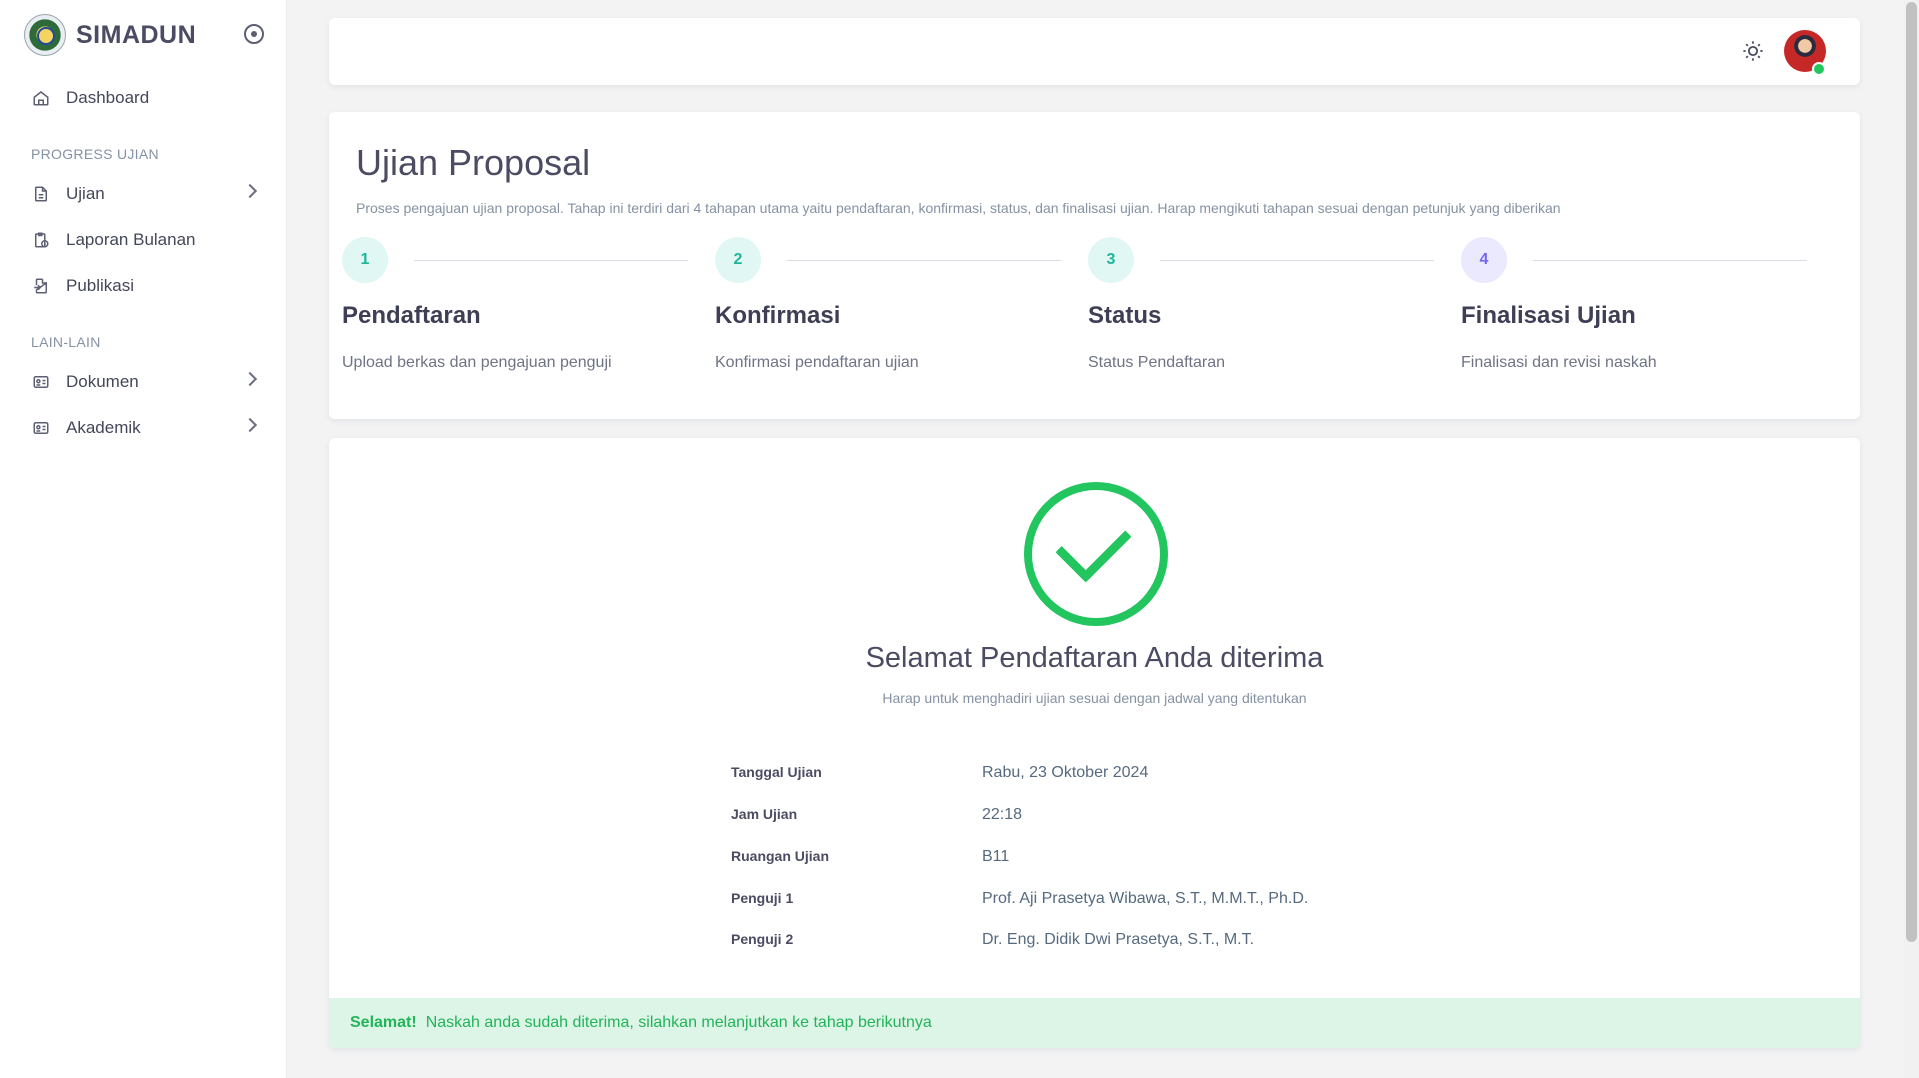  I want to click on alert-strong: Selamat!, so click(383, 1022).